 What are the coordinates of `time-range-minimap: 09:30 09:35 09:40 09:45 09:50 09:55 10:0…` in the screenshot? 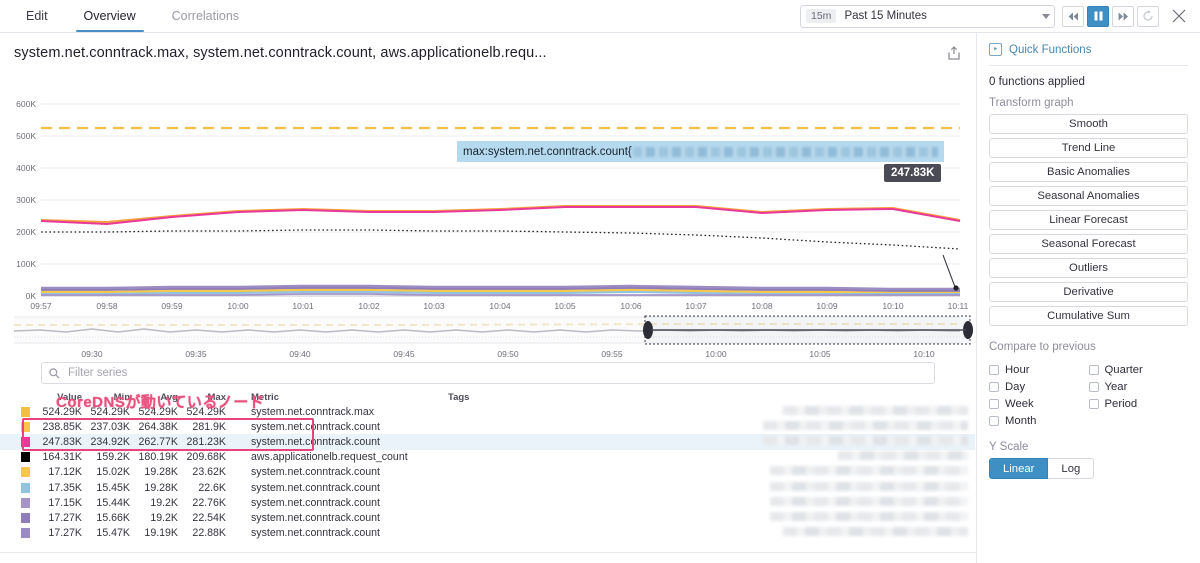 It's located at (487, 337).